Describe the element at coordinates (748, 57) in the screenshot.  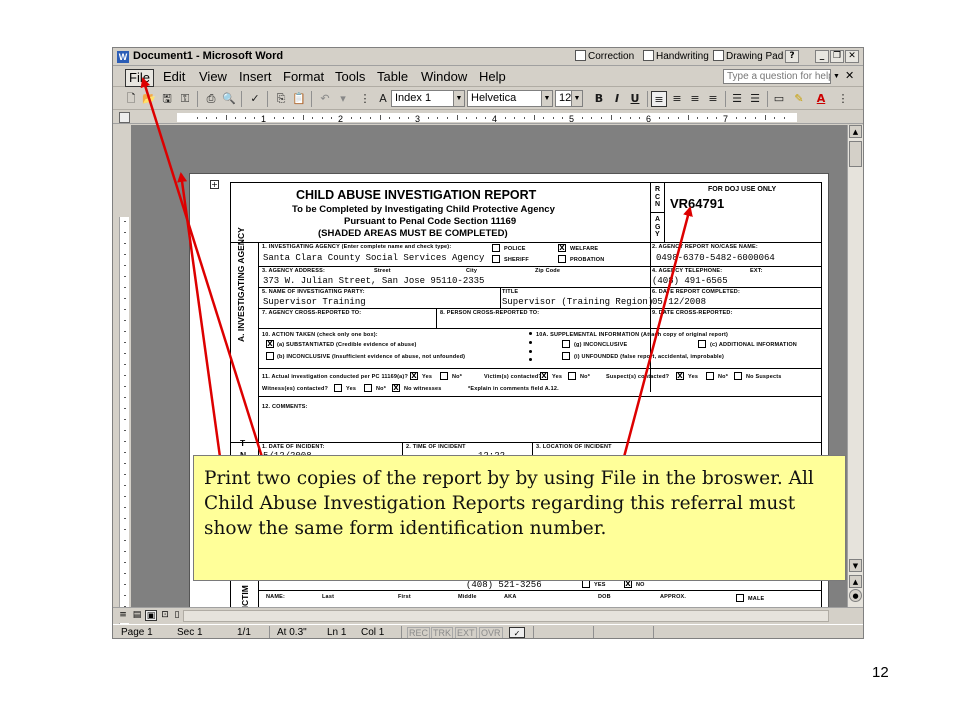
I see `drawing-pad-button: Drawing Pad` at that location.